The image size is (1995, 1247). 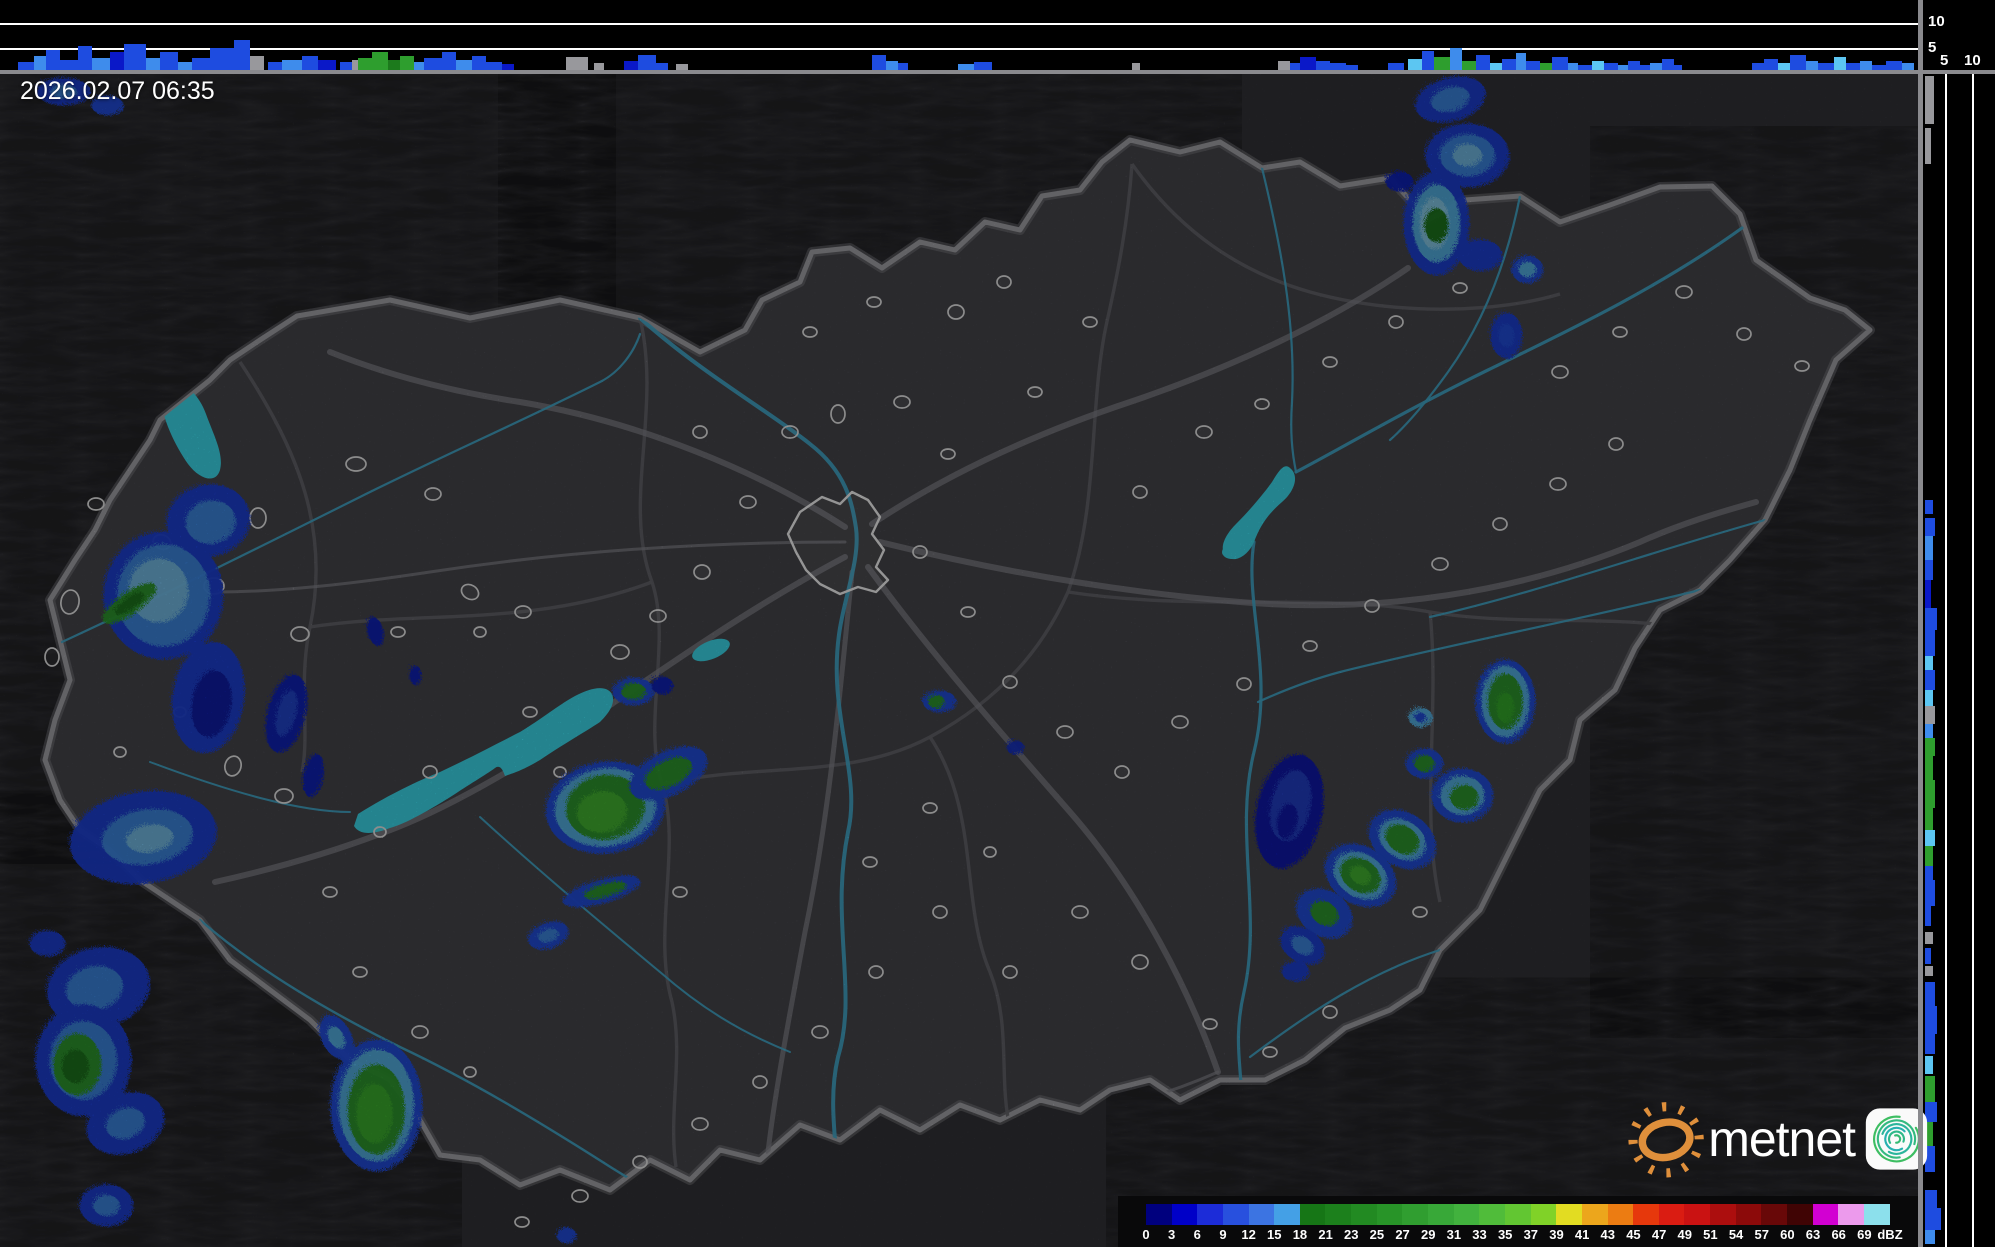 What do you see at coordinates (1864, 1234) in the screenshot?
I see `legend-tick-label: 69` at bounding box center [1864, 1234].